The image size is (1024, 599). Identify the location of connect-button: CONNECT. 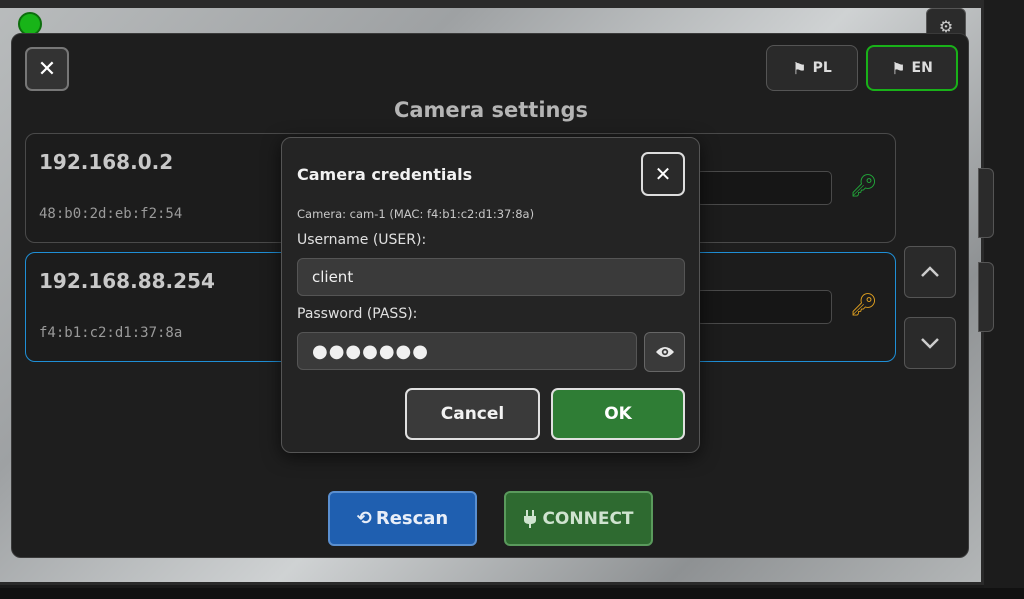
(578, 518).